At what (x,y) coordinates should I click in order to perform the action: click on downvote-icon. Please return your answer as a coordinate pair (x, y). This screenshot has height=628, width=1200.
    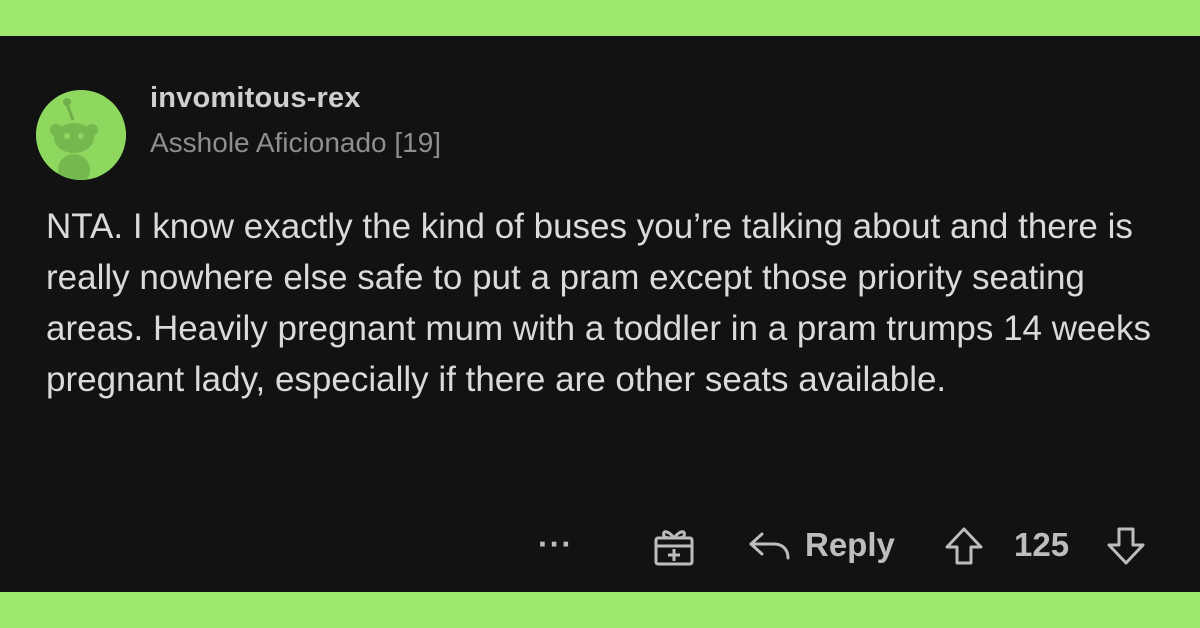
    Looking at the image, I should click on (1126, 548).